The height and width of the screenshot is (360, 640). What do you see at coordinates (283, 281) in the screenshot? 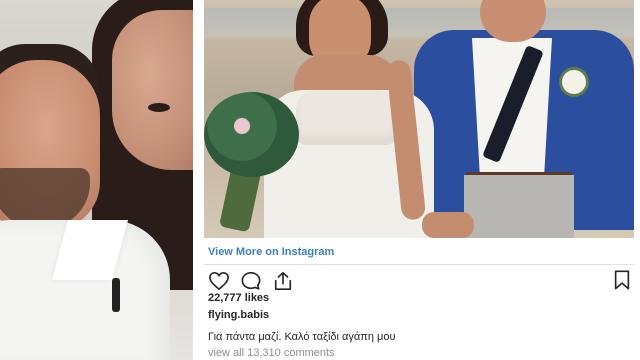
I see `share-icon` at bounding box center [283, 281].